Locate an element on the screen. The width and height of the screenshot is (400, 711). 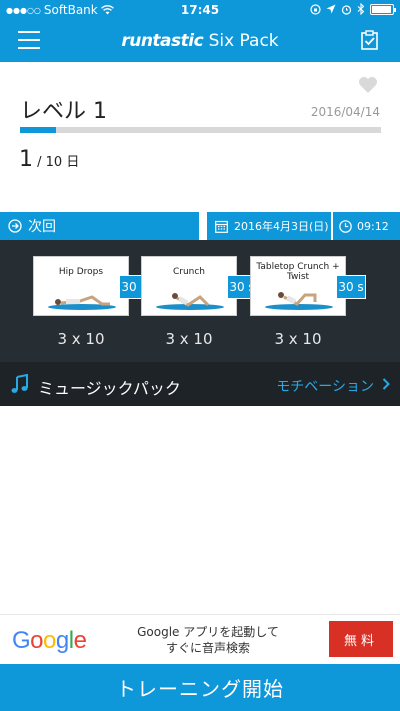
ad-free-button: 無料 is located at coordinates (361, 639).